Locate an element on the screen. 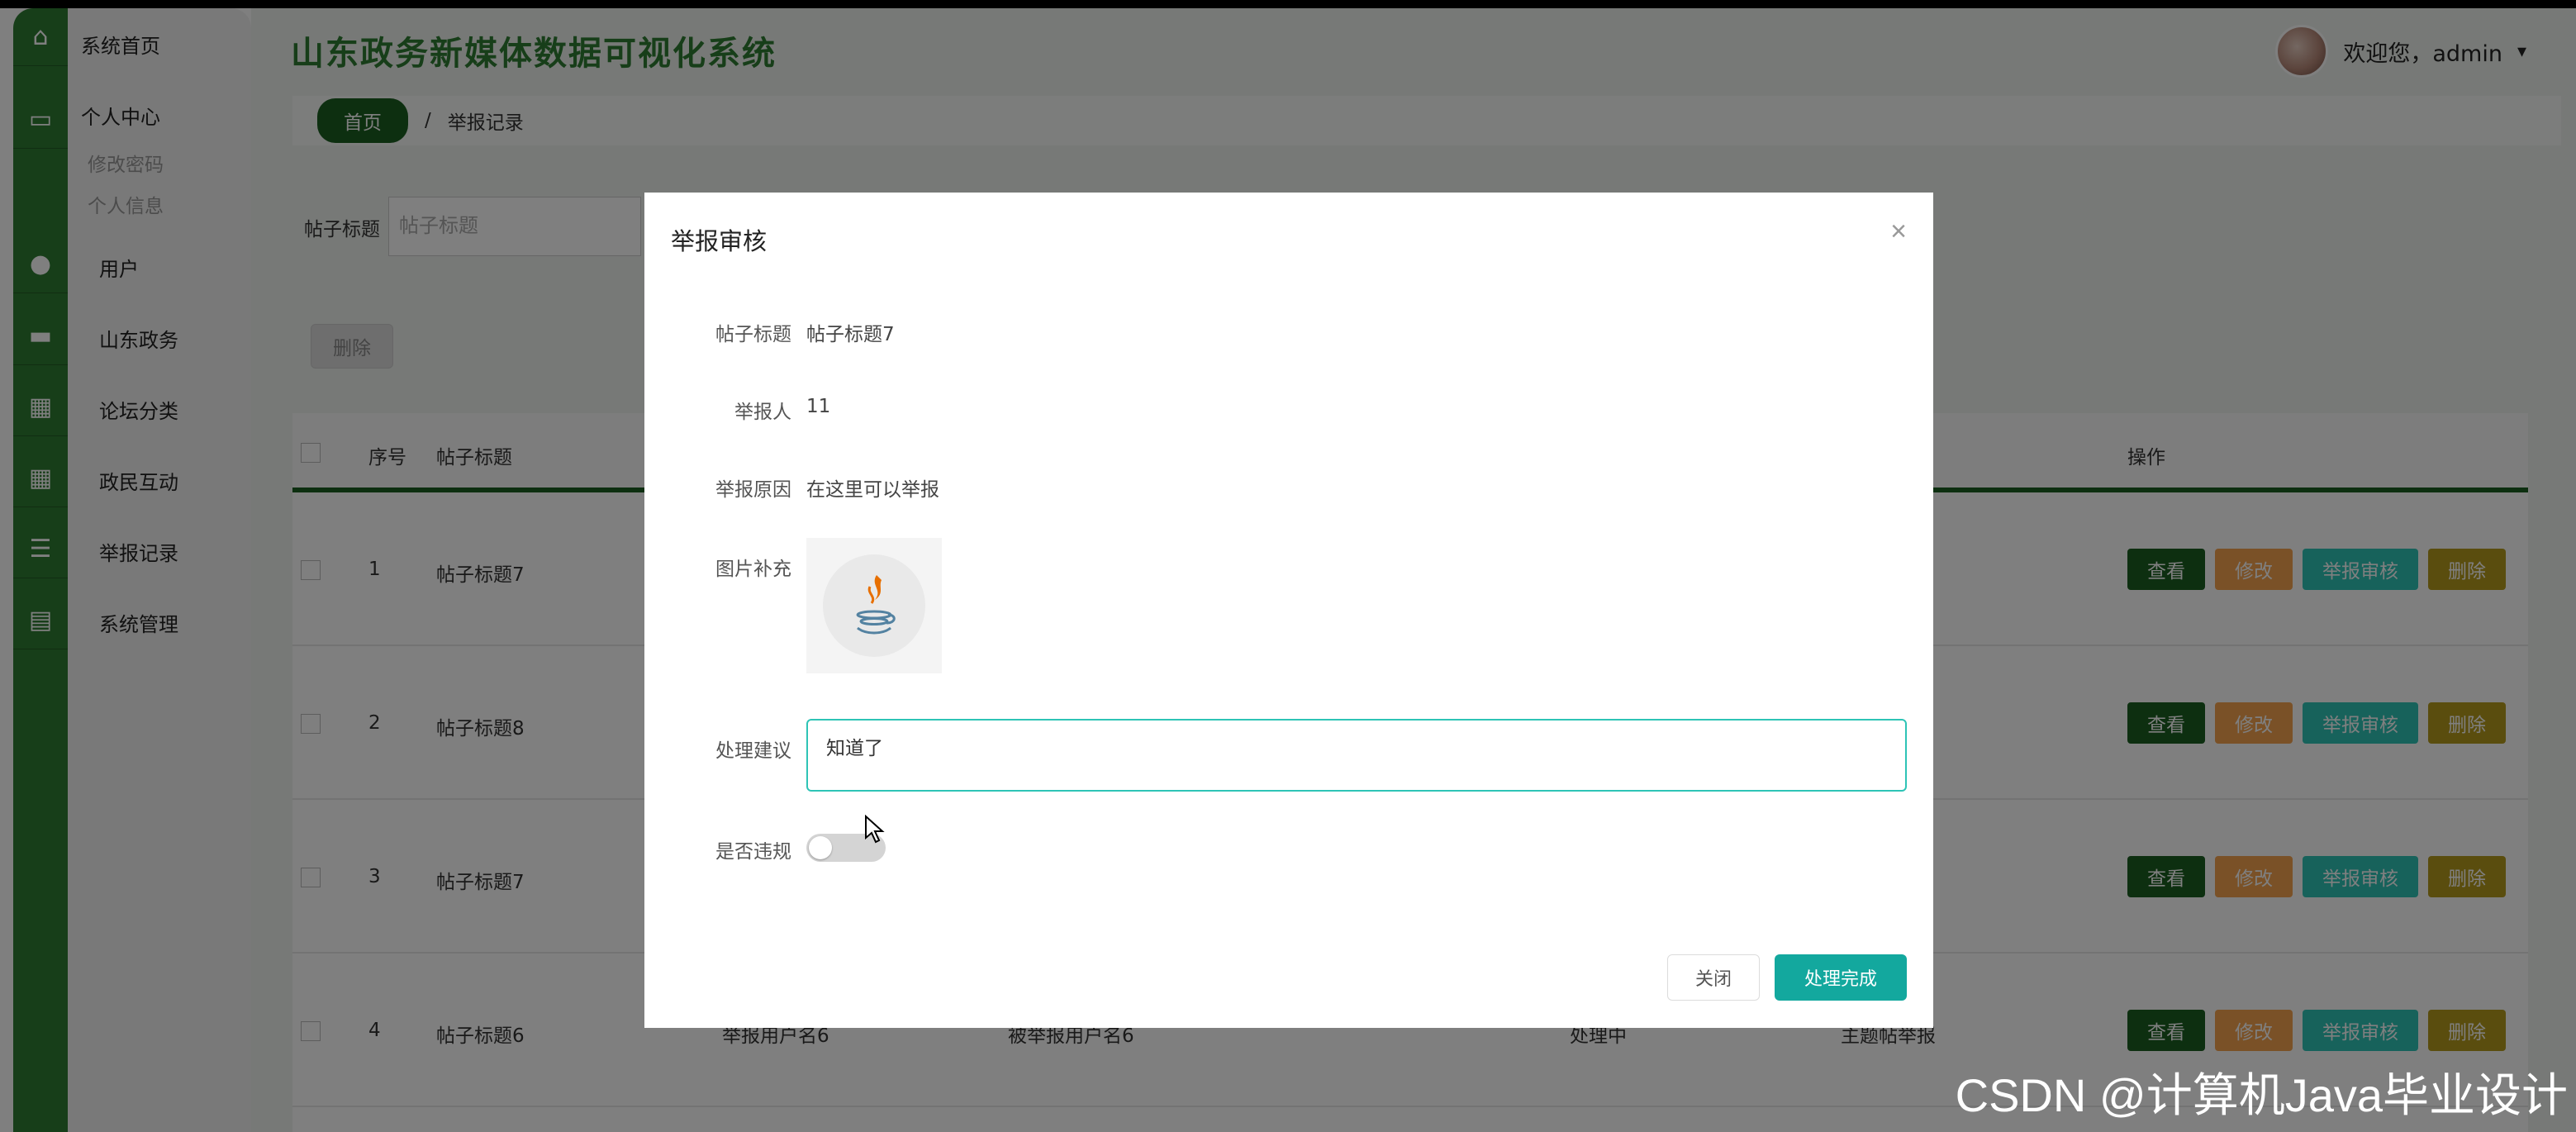 This screenshot has height=1132, width=2576. post-title-label: 帖子标题 is located at coordinates (753, 334).